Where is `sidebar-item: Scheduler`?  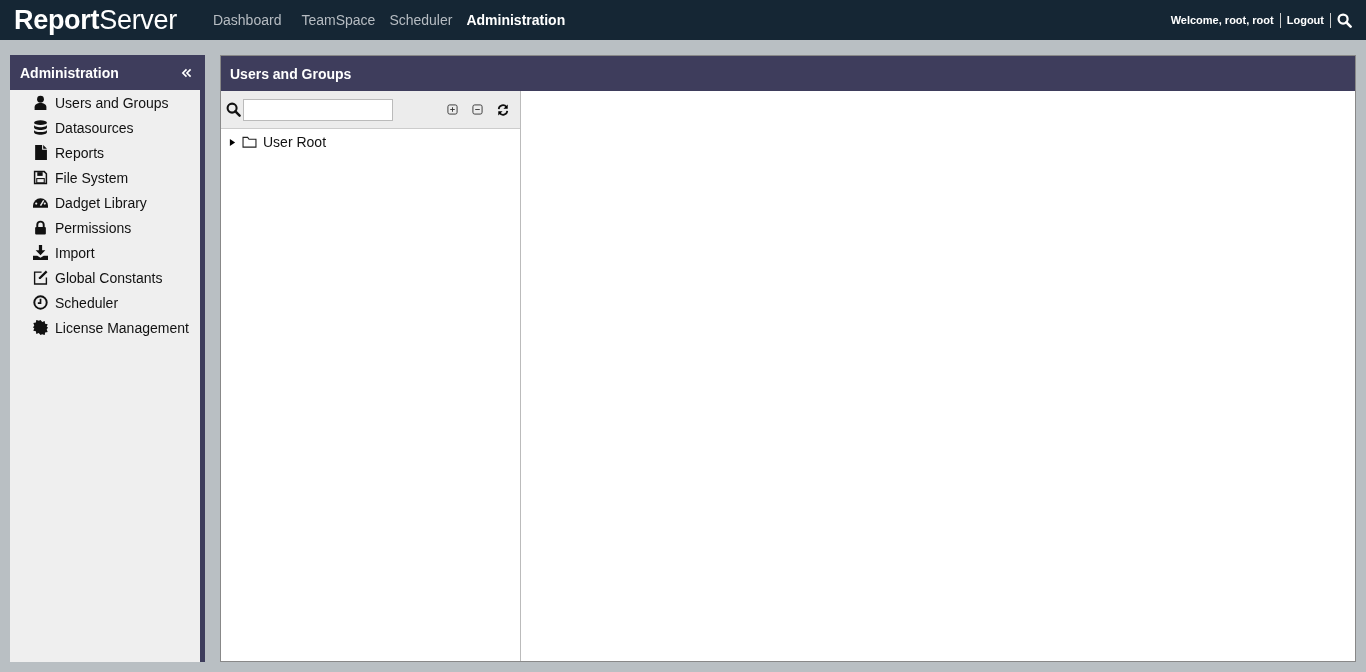
sidebar-item: Scheduler is located at coordinates (105, 302).